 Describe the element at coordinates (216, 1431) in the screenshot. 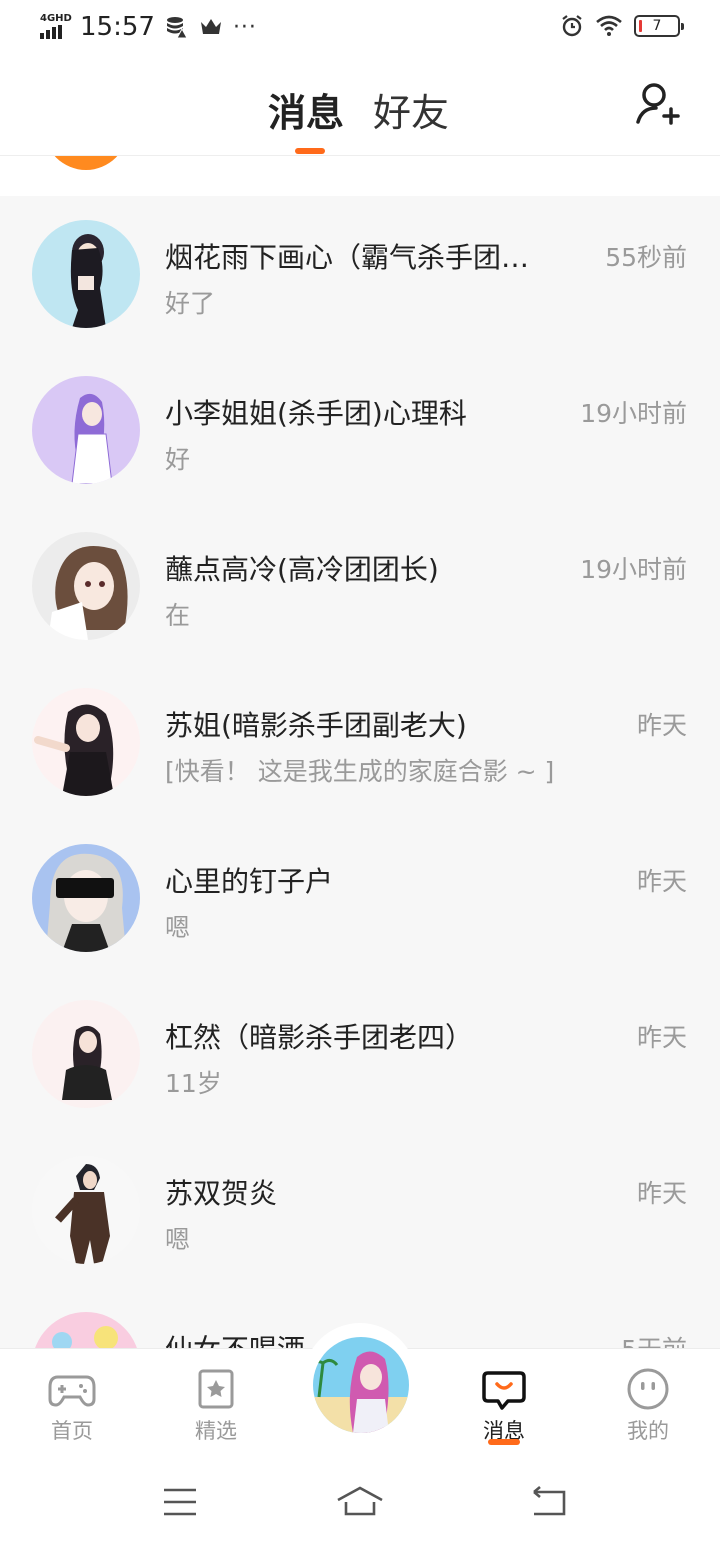

I see `nav-label: 精选` at that location.